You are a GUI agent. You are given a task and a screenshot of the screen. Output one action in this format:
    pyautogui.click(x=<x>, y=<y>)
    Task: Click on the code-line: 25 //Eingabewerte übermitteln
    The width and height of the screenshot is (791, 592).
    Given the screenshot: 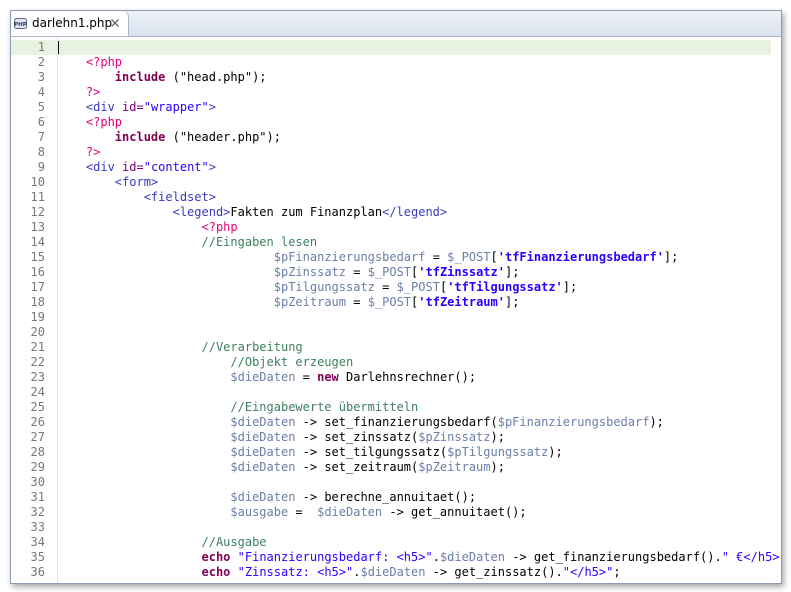 What is the action you would take?
    pyautogui.click(x=391, y=407)
    